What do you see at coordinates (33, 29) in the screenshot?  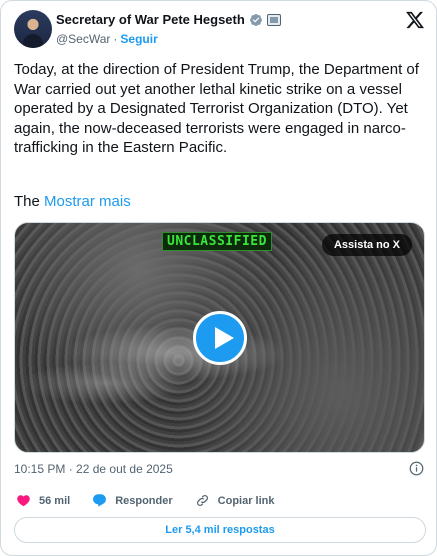 I see `avatar` at bounding box center [33, 29].